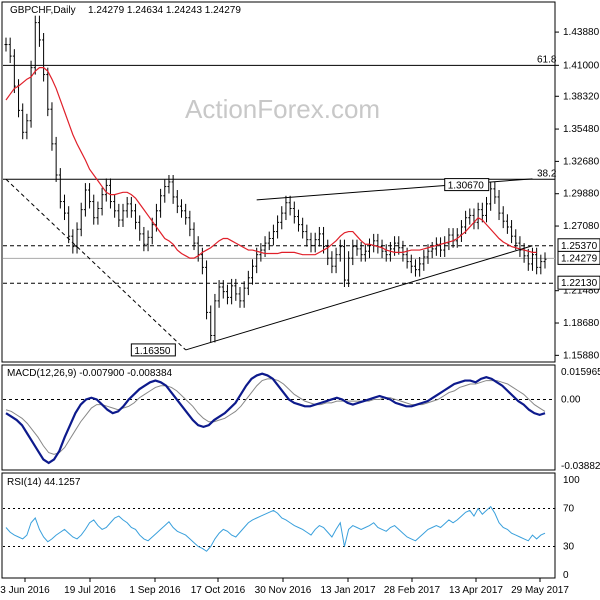 Image resolution: width=600 pixels, height=600 pixels. Describe the element at coordinates (466, 186) in the screenshot. I see `annotation-label-0: 1.30670` at that location.